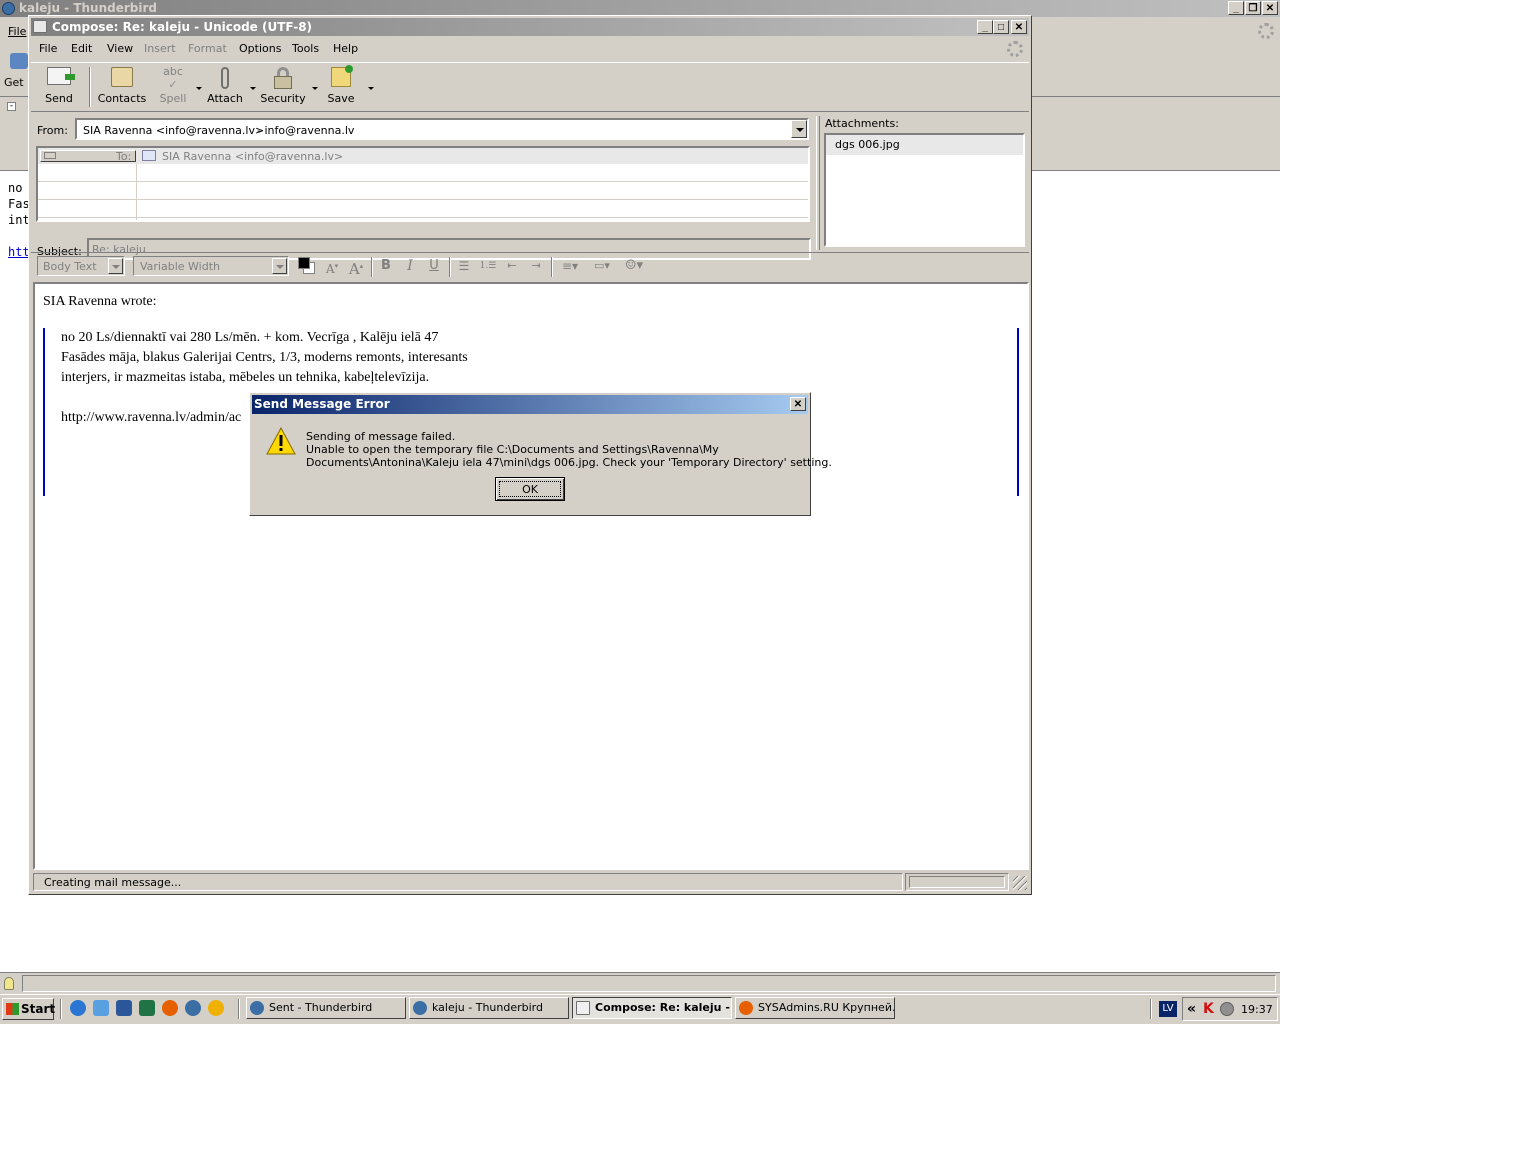 This screenshot has width=1536, height=1152. I want to click on security-button: Security, so click(283, 86).